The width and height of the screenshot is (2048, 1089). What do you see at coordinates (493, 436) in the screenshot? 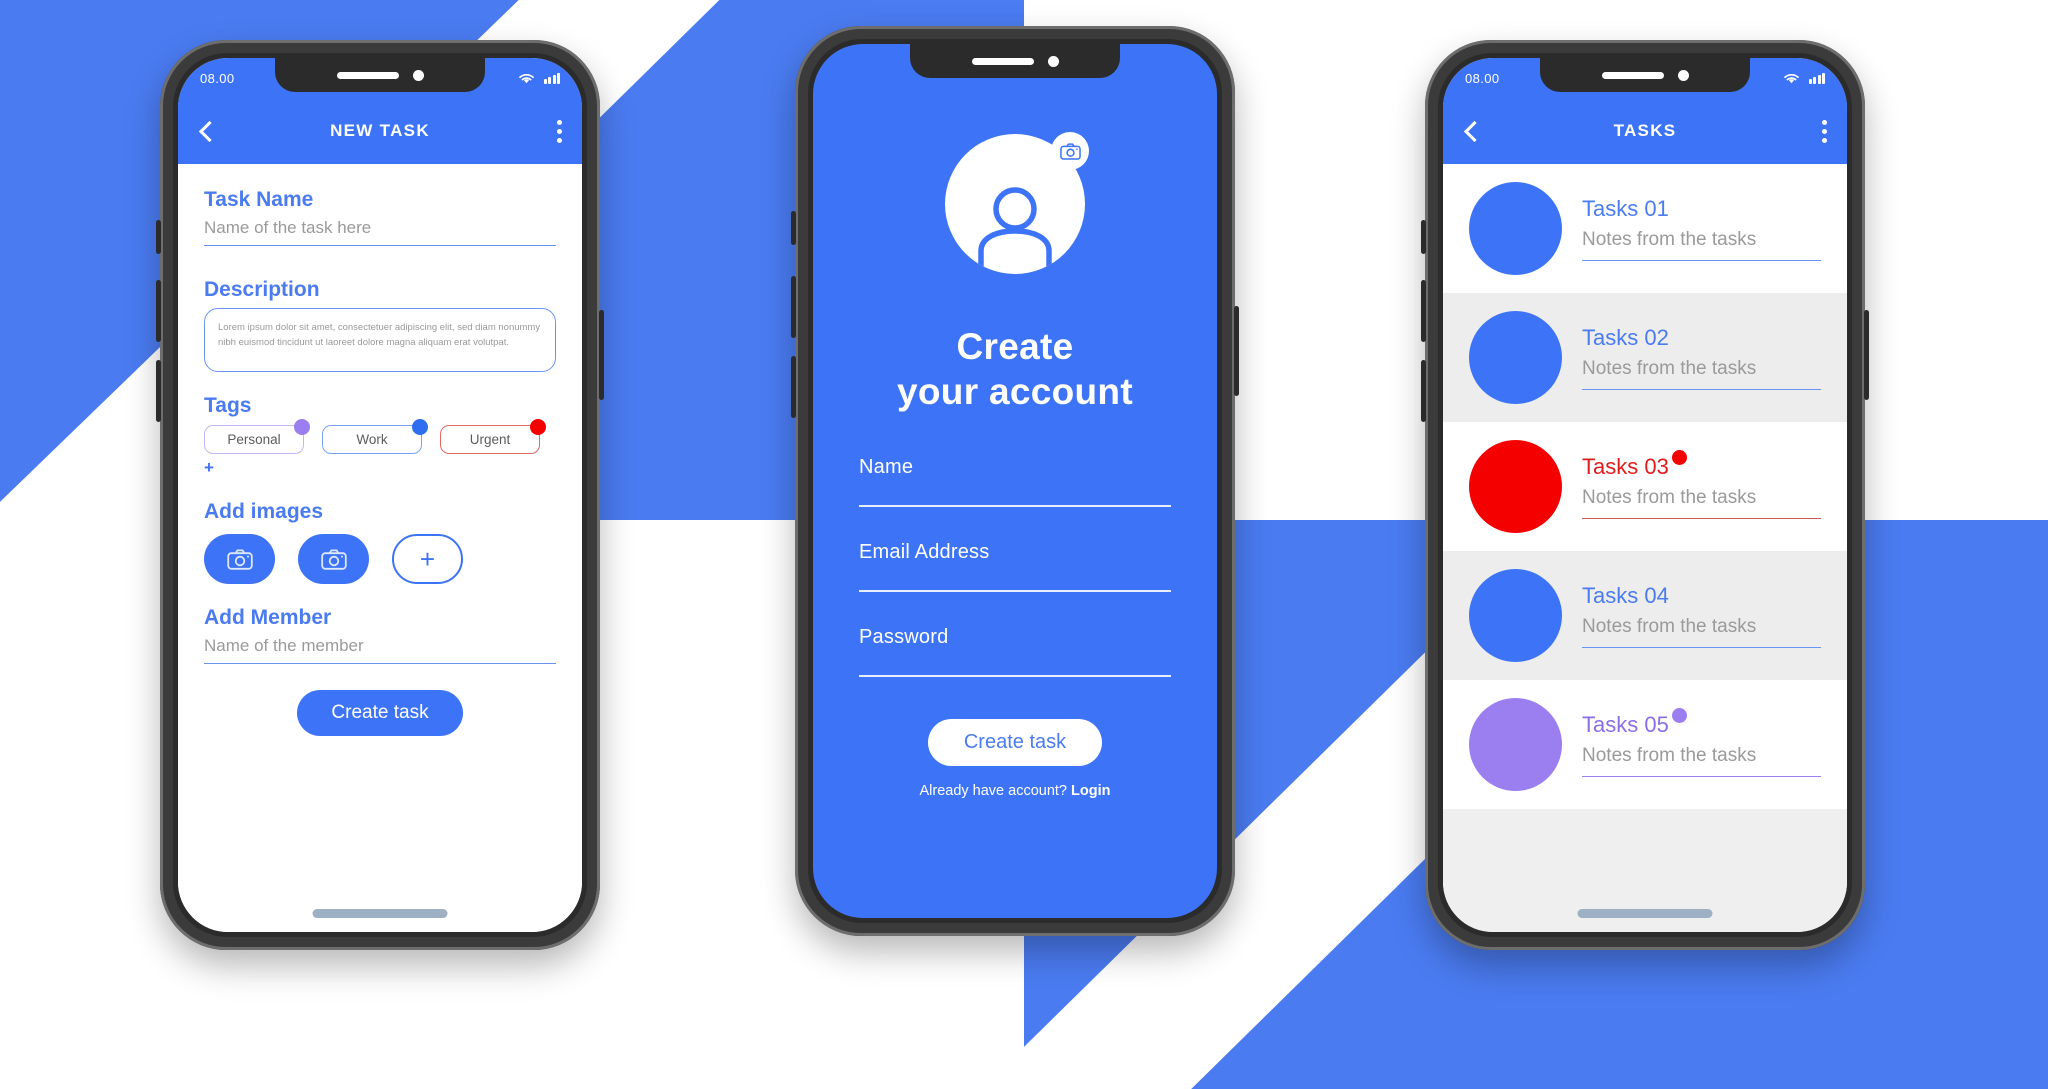
I see `tag-urgent: Urgent` at bounding box center [493, 436].